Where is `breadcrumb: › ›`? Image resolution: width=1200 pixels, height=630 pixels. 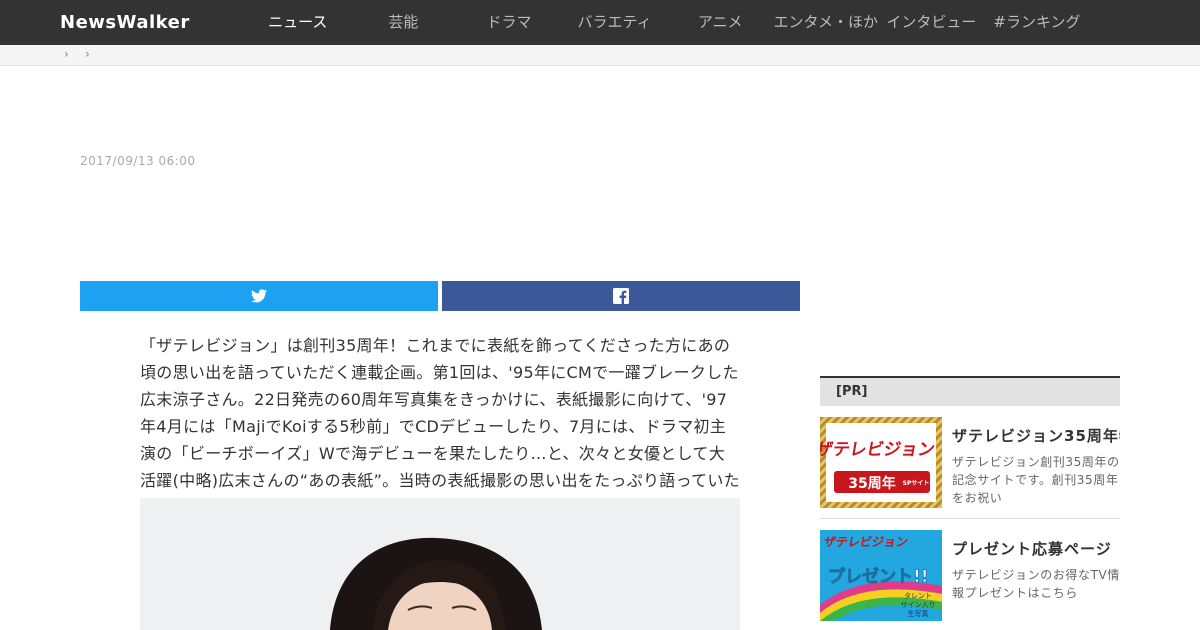 breadcrumb: › › is located at coordinates (600, 55).